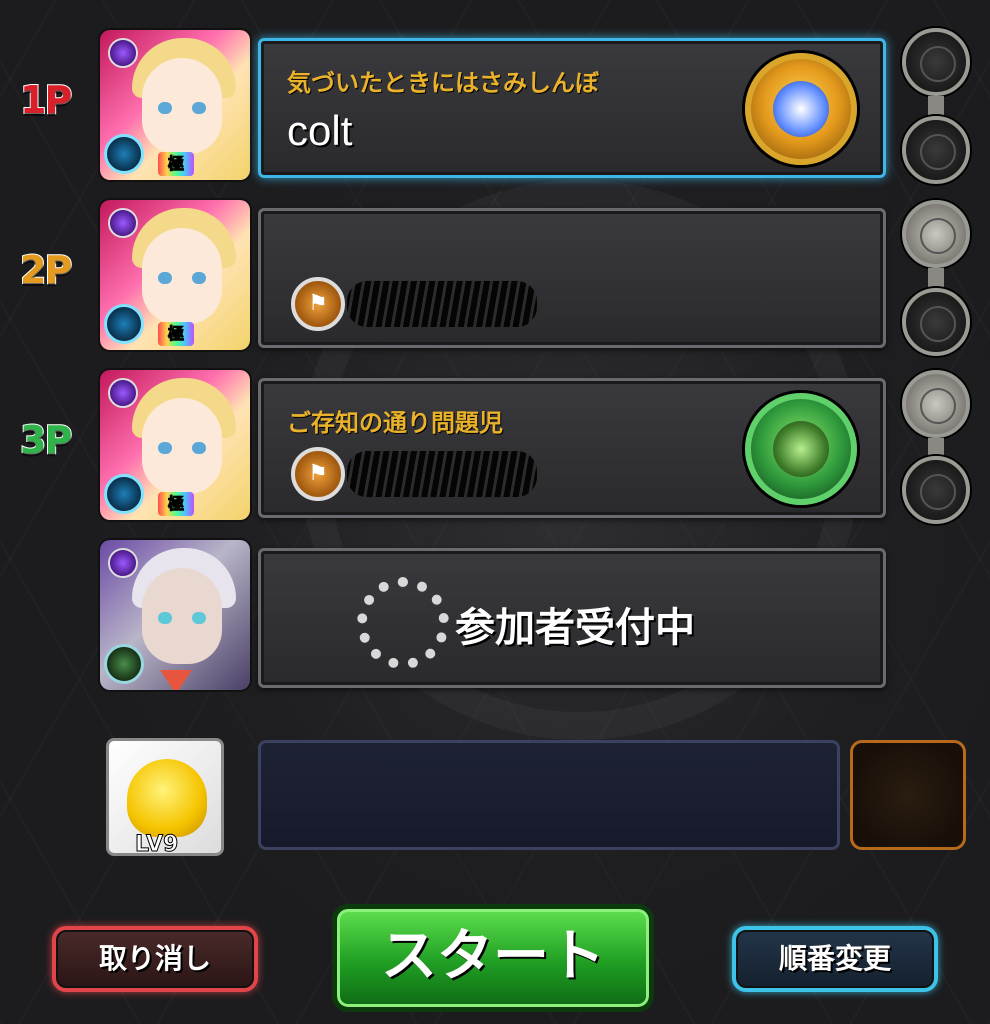  I want to click on arrow-down-icon, so click(176, 680).